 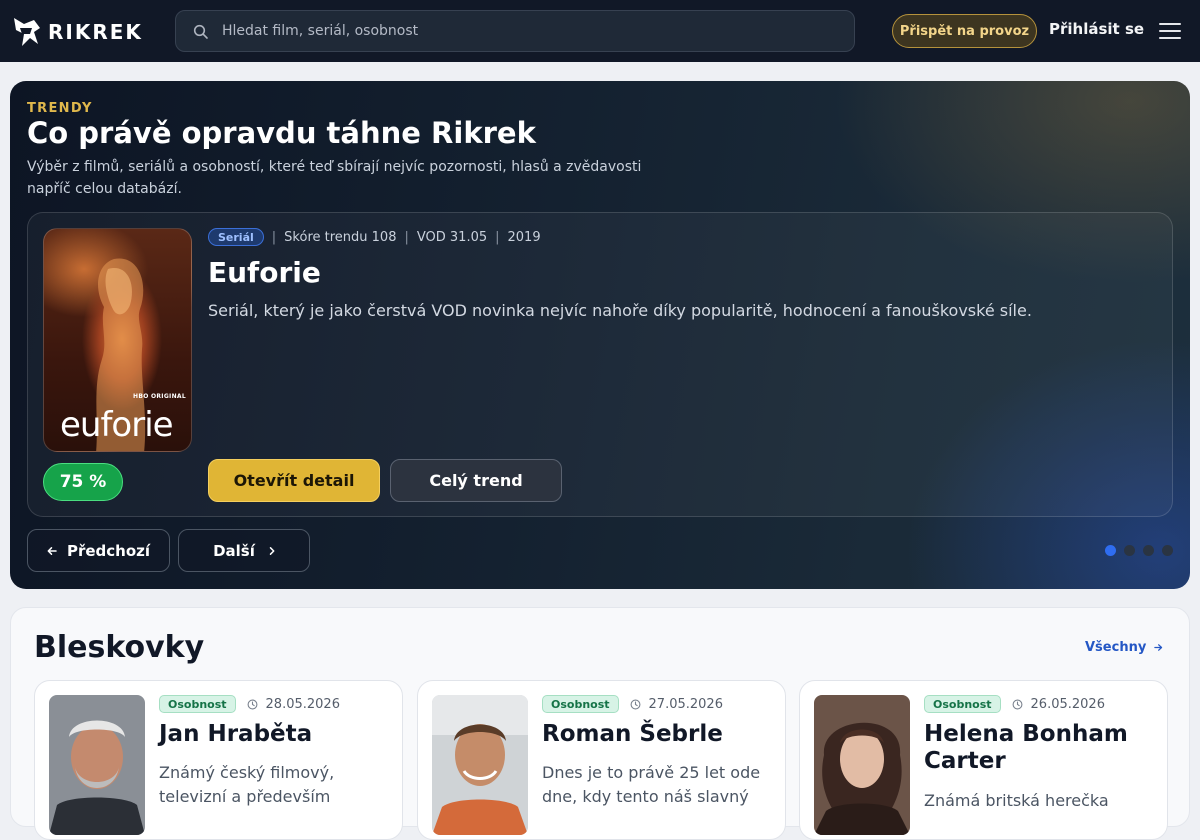 I want to click on news-meta: Osobnost 27.05.2026, so click(x=632, y=704).